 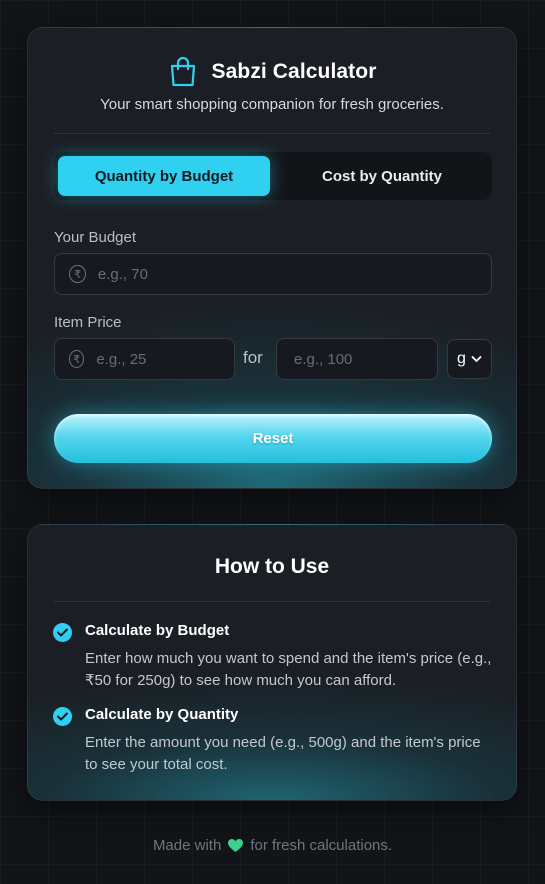 I want to click on for-label: for, so click(x=253, y=357).